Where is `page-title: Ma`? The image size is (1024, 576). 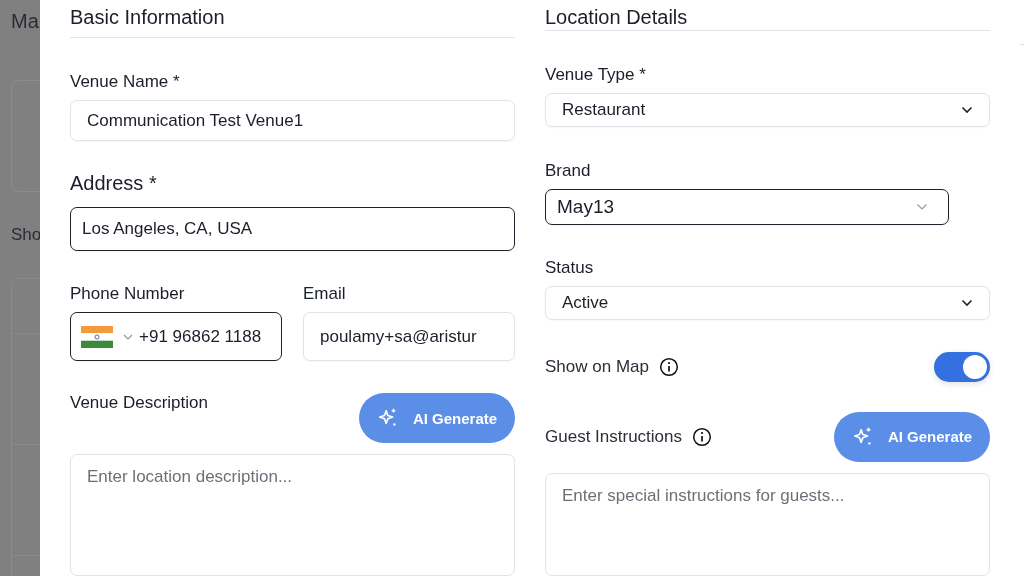 page-title: Ma is located at coordinates (25, 21).